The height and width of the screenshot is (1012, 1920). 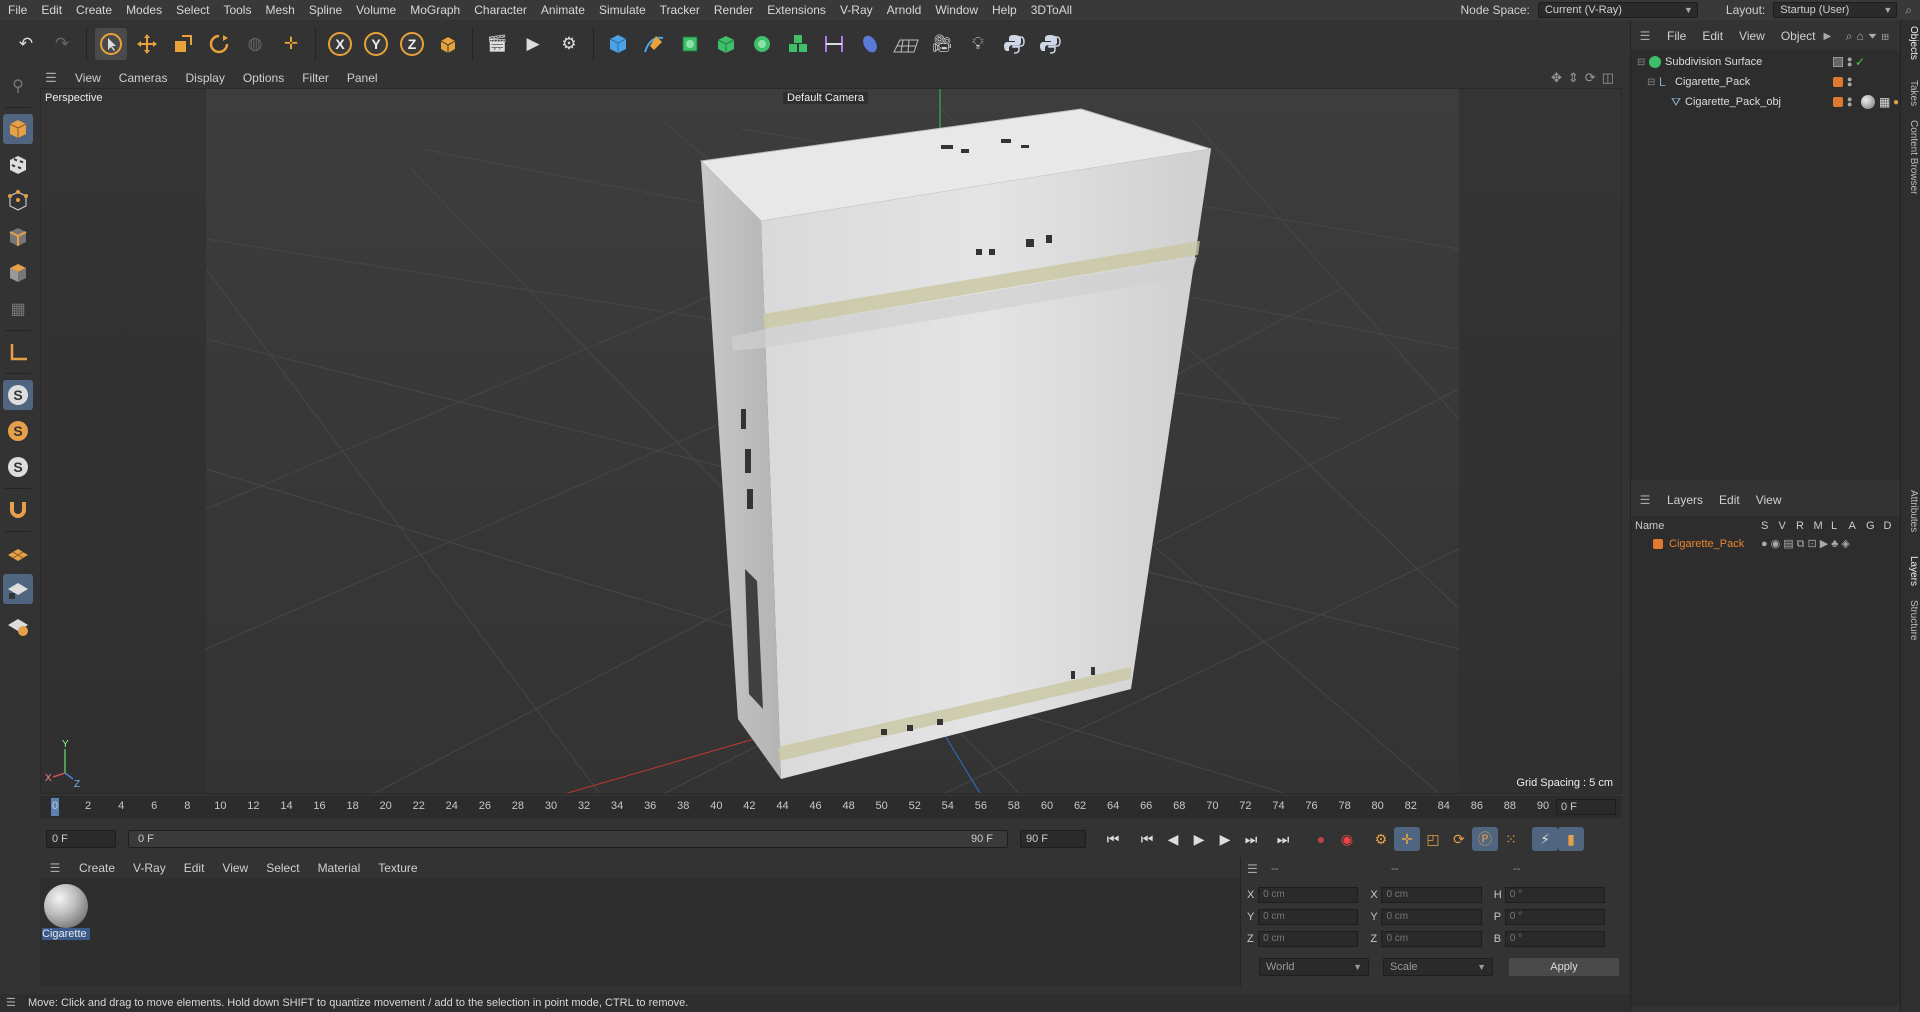 I want to click on start-frame-field: 0 F, so click(x=81, y=839).